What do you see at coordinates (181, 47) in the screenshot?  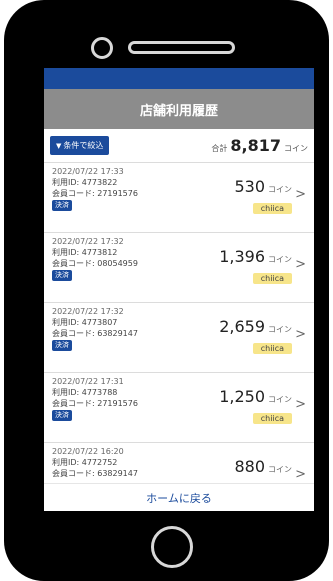 I see `speaker-grille` at bounding box center [181, 47].